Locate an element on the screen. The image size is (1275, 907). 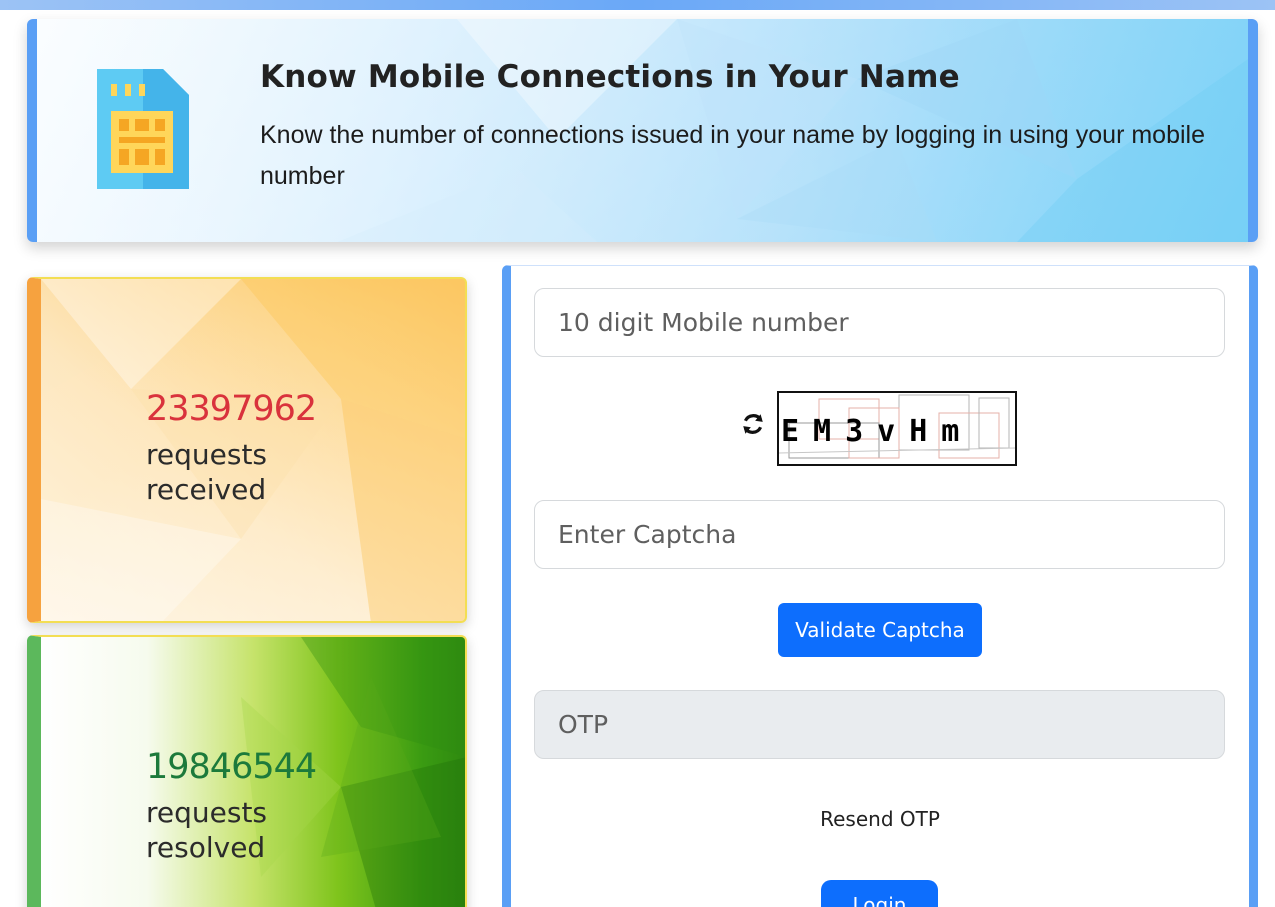
captcha-input: Enter Captcha is located at coordinates (879, 534).